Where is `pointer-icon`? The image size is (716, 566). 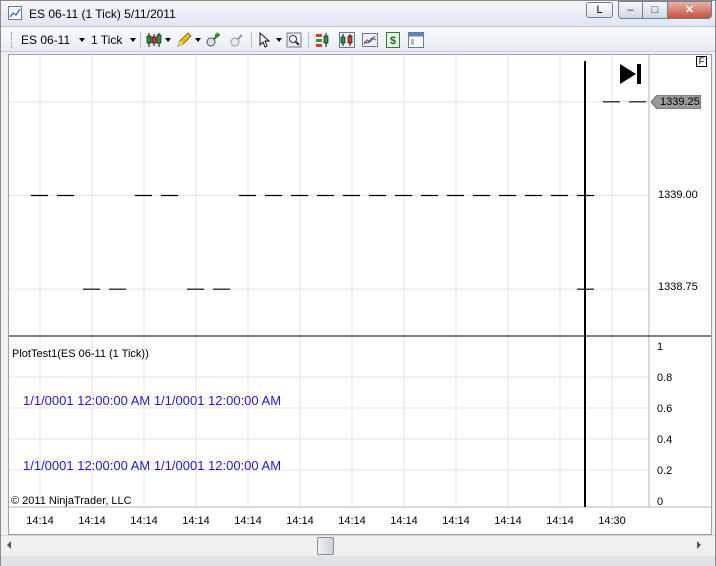
pointer-icon is located at coordinates (265, 39).